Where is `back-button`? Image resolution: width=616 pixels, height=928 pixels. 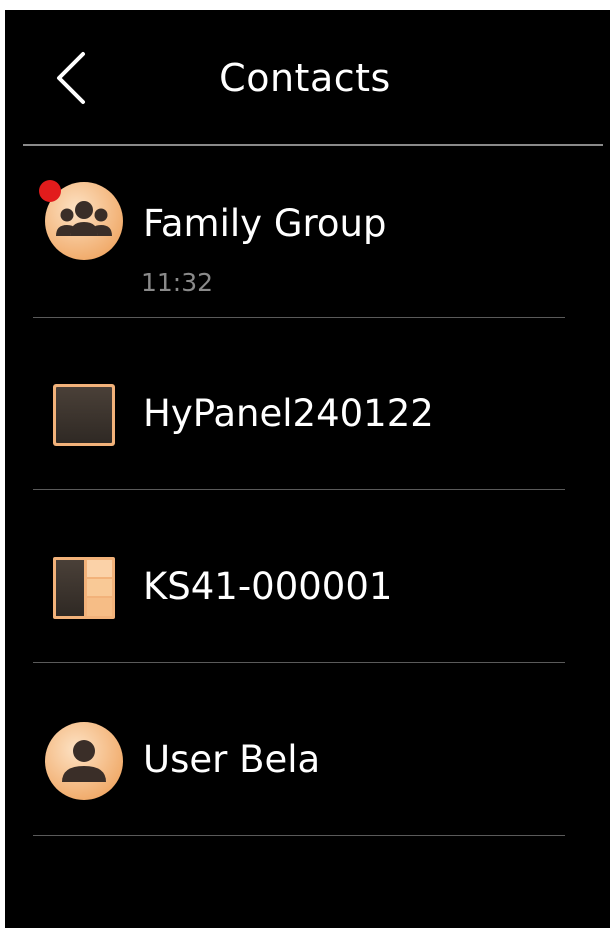 back-button is located at coordinates (73, 78).